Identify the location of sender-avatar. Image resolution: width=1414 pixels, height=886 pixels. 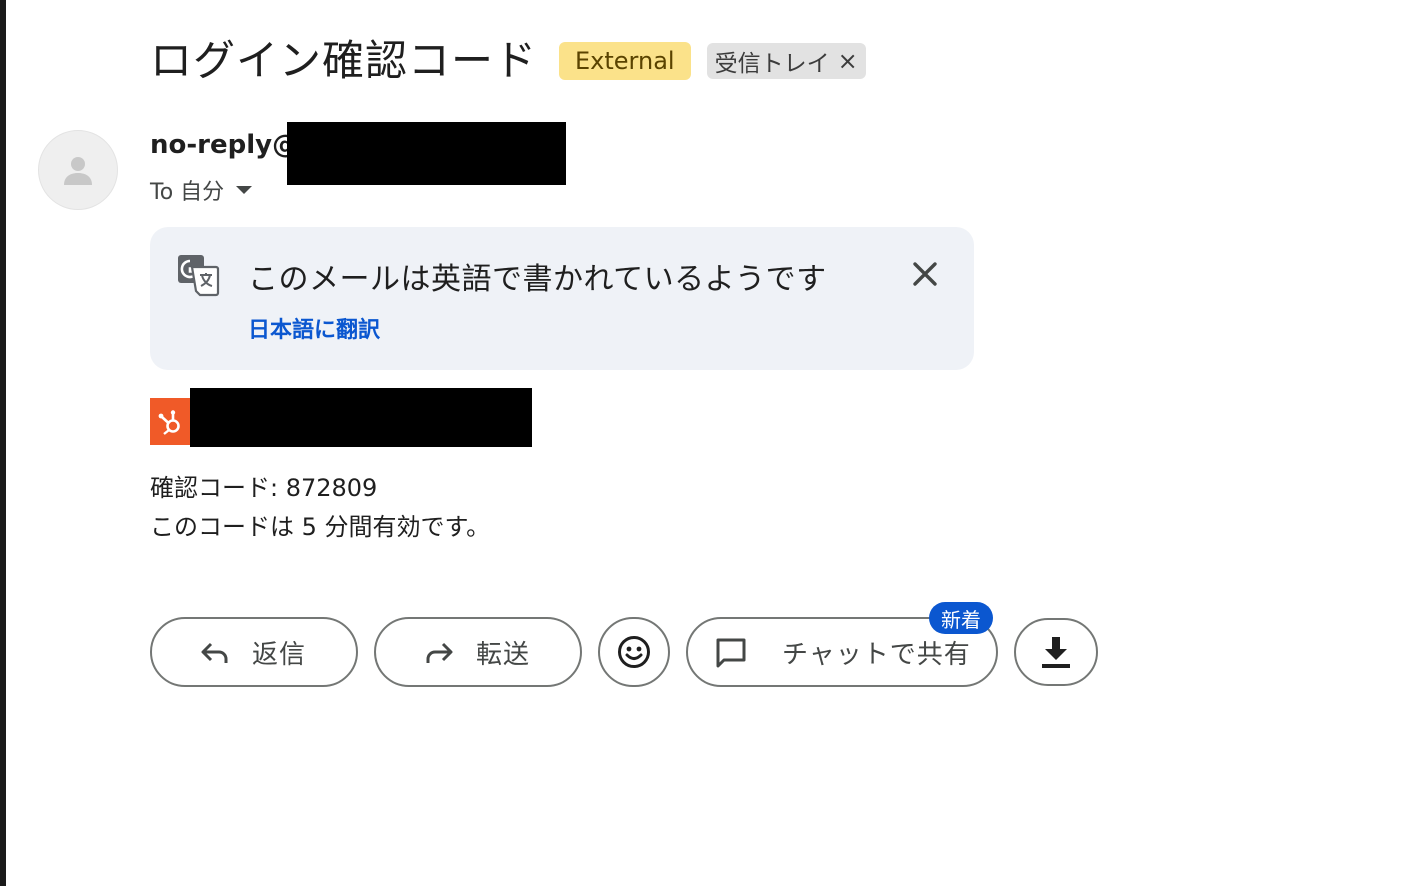
(78, 170).